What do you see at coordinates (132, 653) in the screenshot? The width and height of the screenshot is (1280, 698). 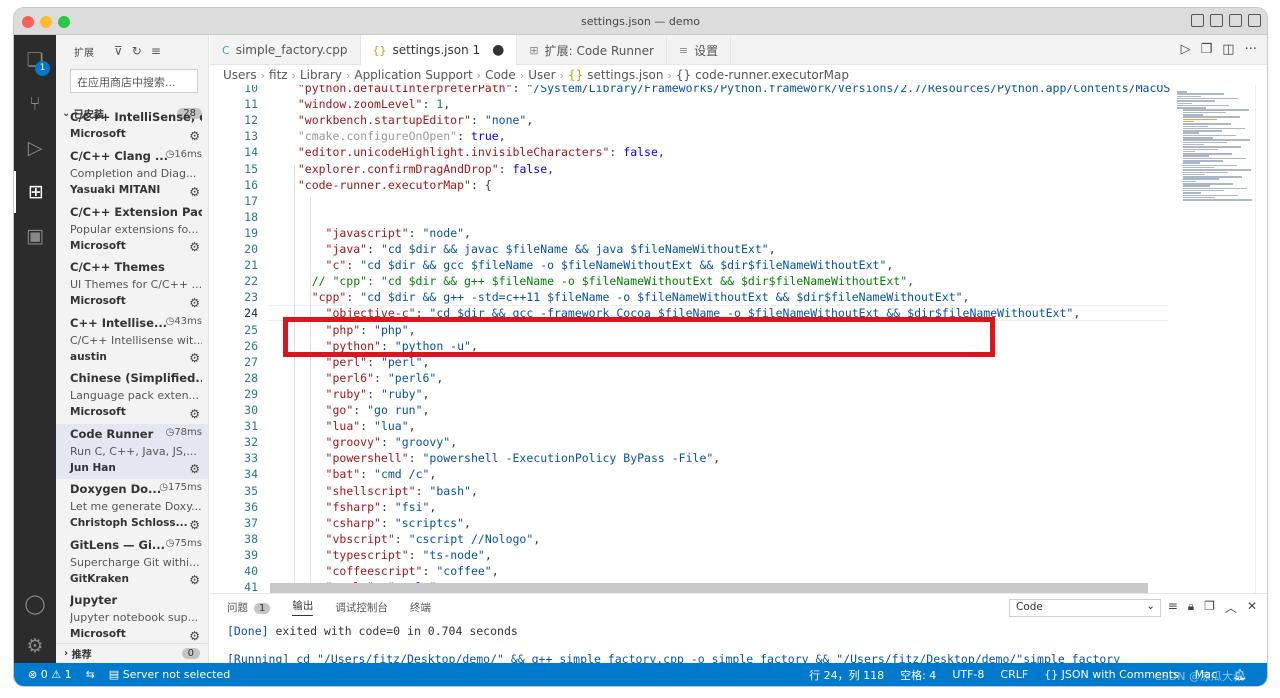 I see `recommended-section-header: › 推荐 0` at bounding box center [132, 653].